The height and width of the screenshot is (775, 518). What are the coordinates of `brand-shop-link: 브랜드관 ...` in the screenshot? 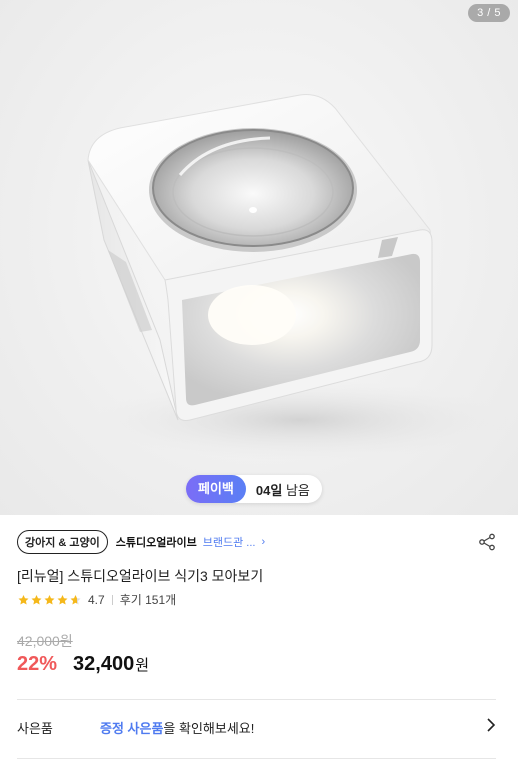 It's located at (229, 542).